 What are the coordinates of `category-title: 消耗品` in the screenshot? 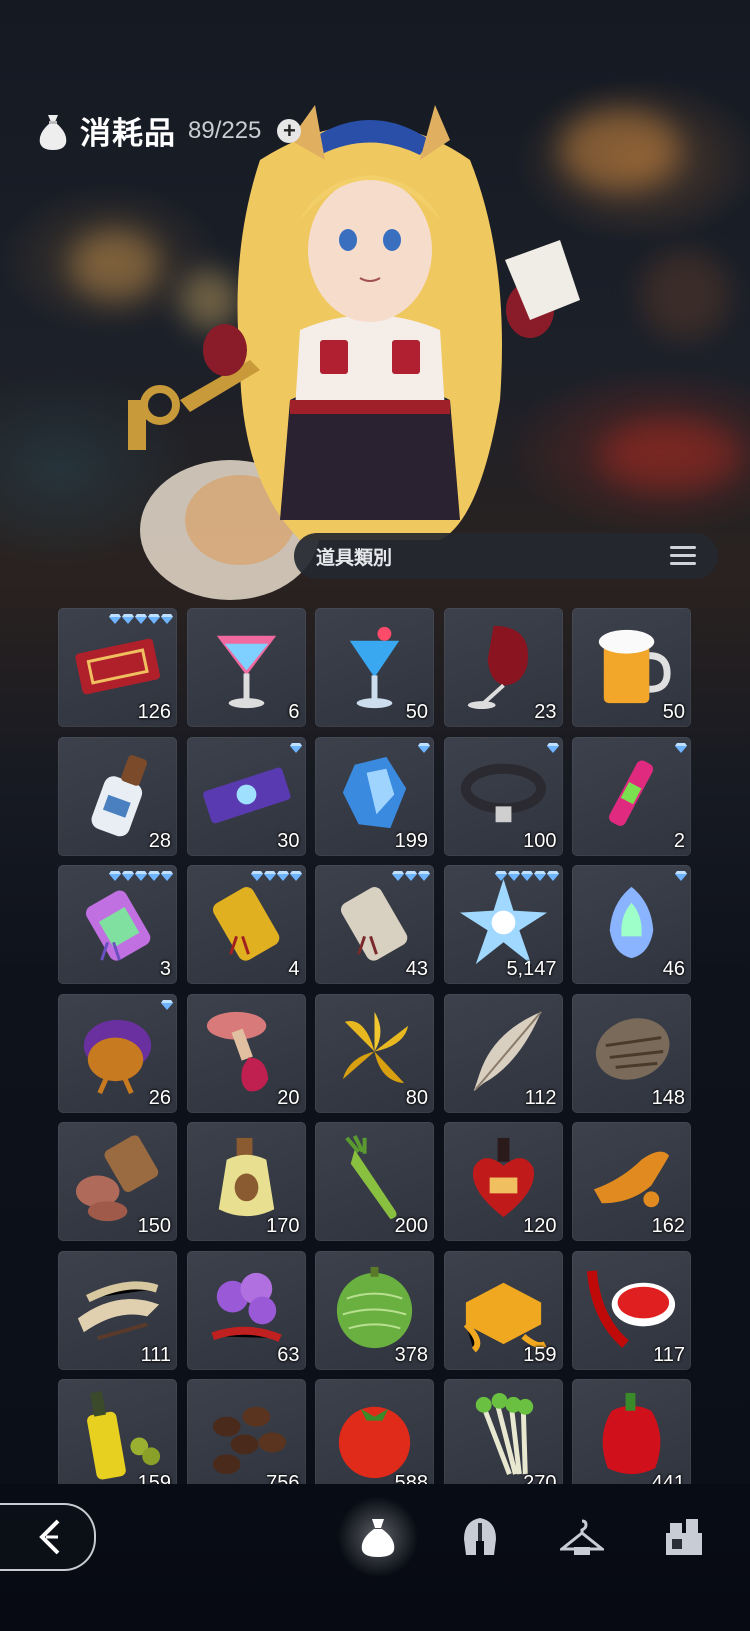 It's located at (128, 133).